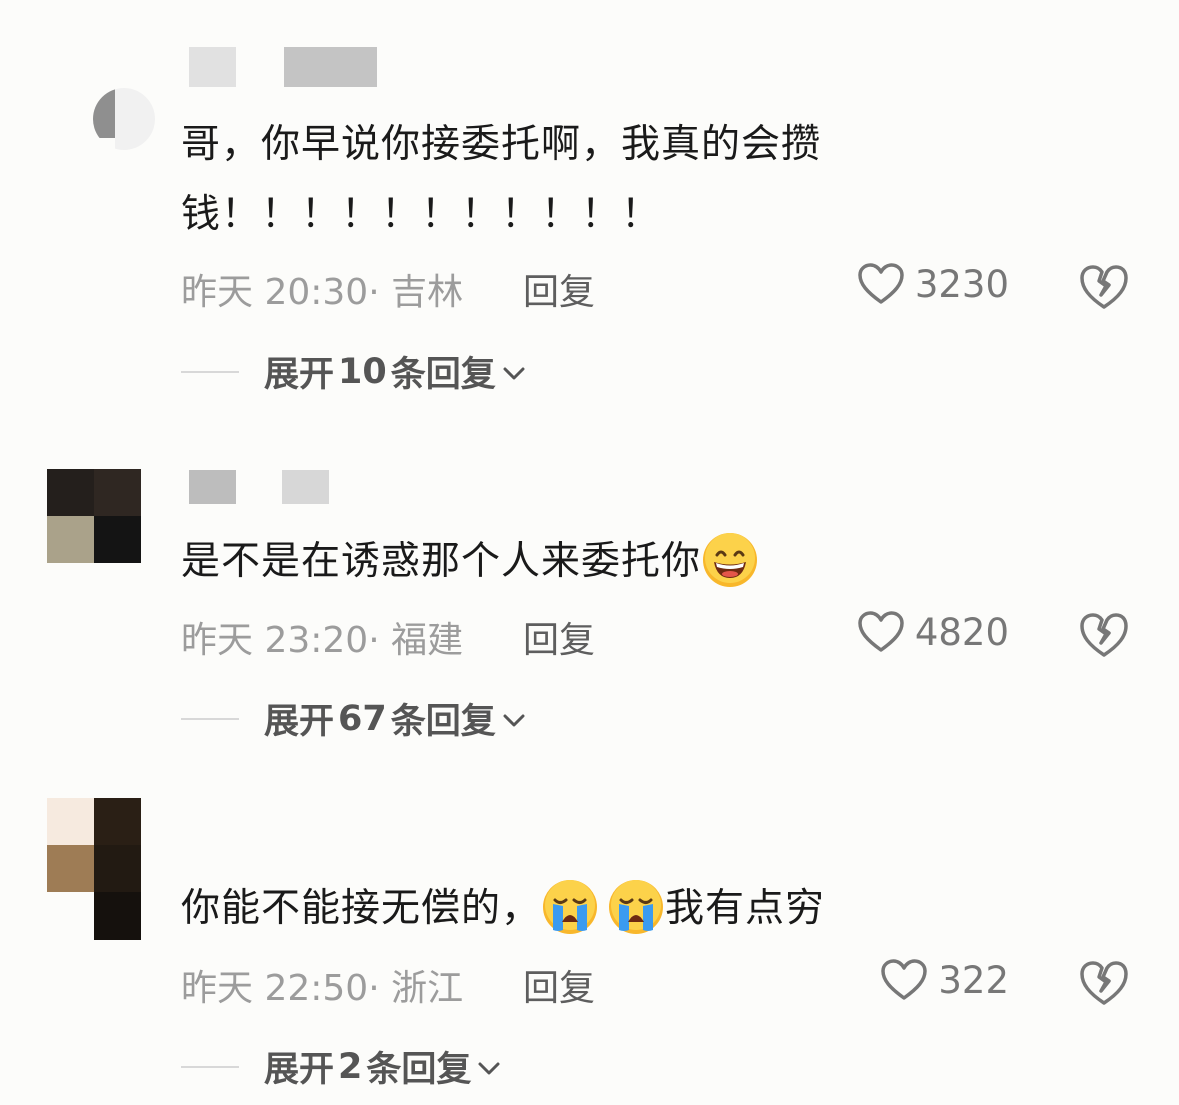  I want to click on comment-meta: 昨天 20:30· 吉林, so click(322, 292).